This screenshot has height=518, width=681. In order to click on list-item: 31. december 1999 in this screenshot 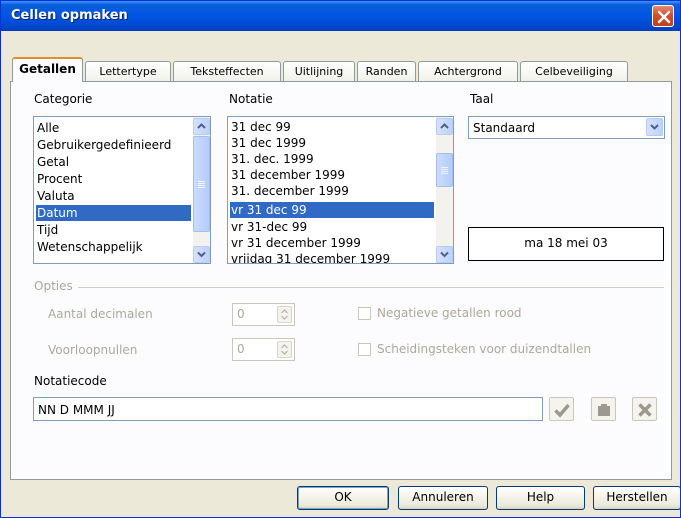, I will do `click(289, 191)`.